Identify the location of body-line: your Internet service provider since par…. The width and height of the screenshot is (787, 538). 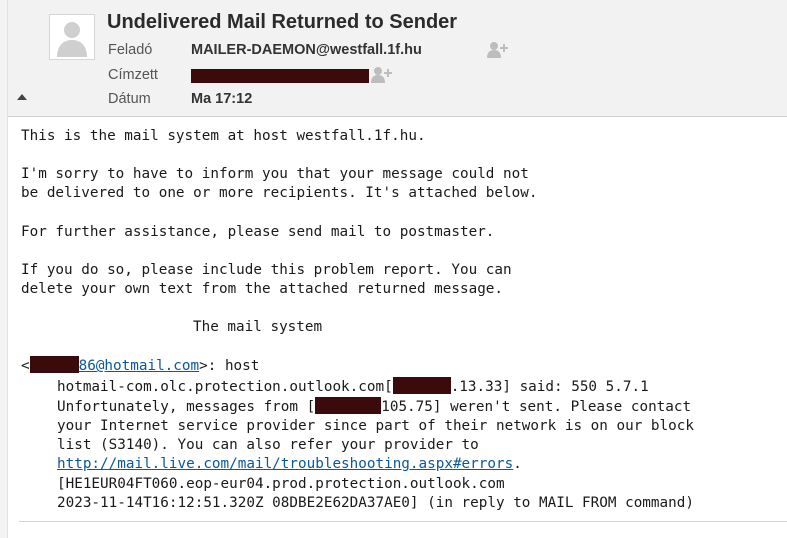
(375, 426).